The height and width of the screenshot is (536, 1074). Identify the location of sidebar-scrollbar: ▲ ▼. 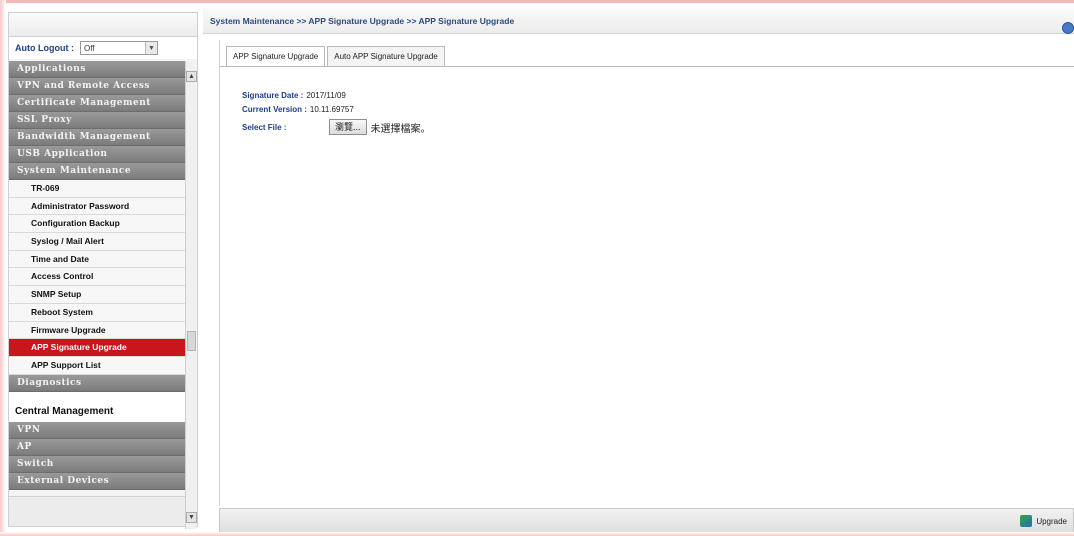
(191, 295).